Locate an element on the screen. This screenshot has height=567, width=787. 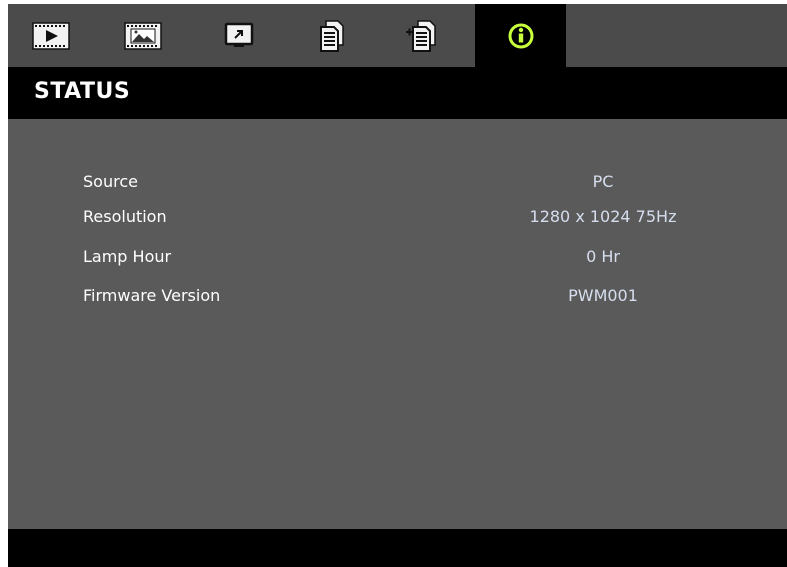
status-row-firmware-version: Firmware Version PWM001 is located at coordinates (397, 297).